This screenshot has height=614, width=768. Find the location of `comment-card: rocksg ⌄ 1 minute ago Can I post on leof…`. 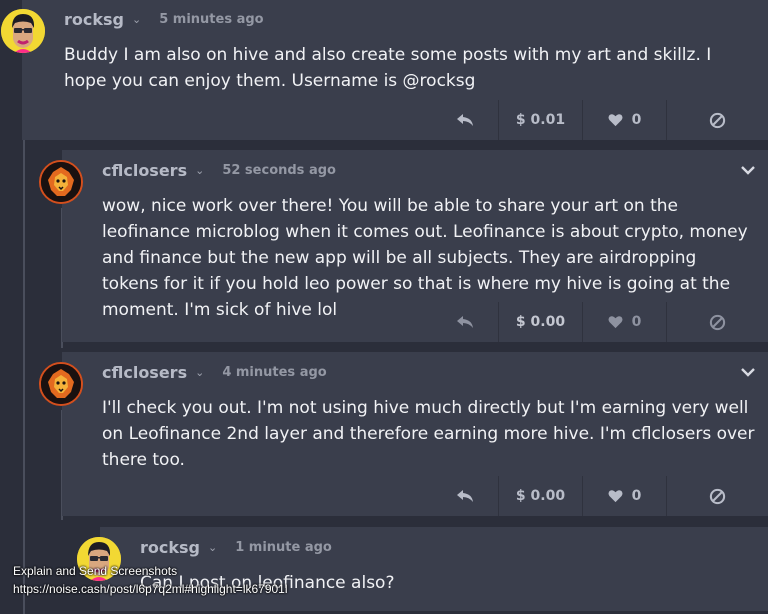

comment-card: rocksg ⌄ 1 minute ago Can I post on leof… is located at coordinates (422, 569).